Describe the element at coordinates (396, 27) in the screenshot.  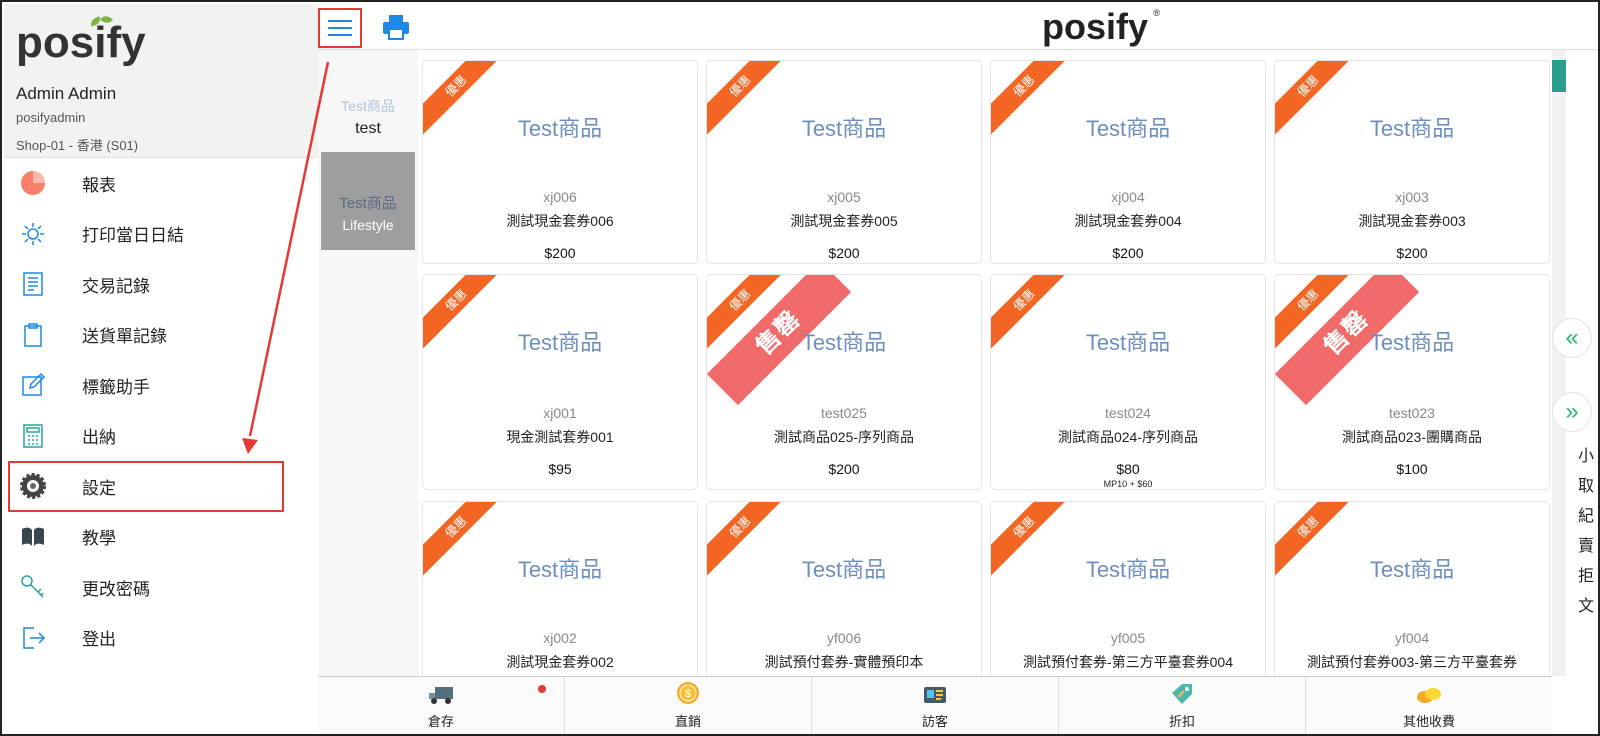
I see `print-button` at that location.